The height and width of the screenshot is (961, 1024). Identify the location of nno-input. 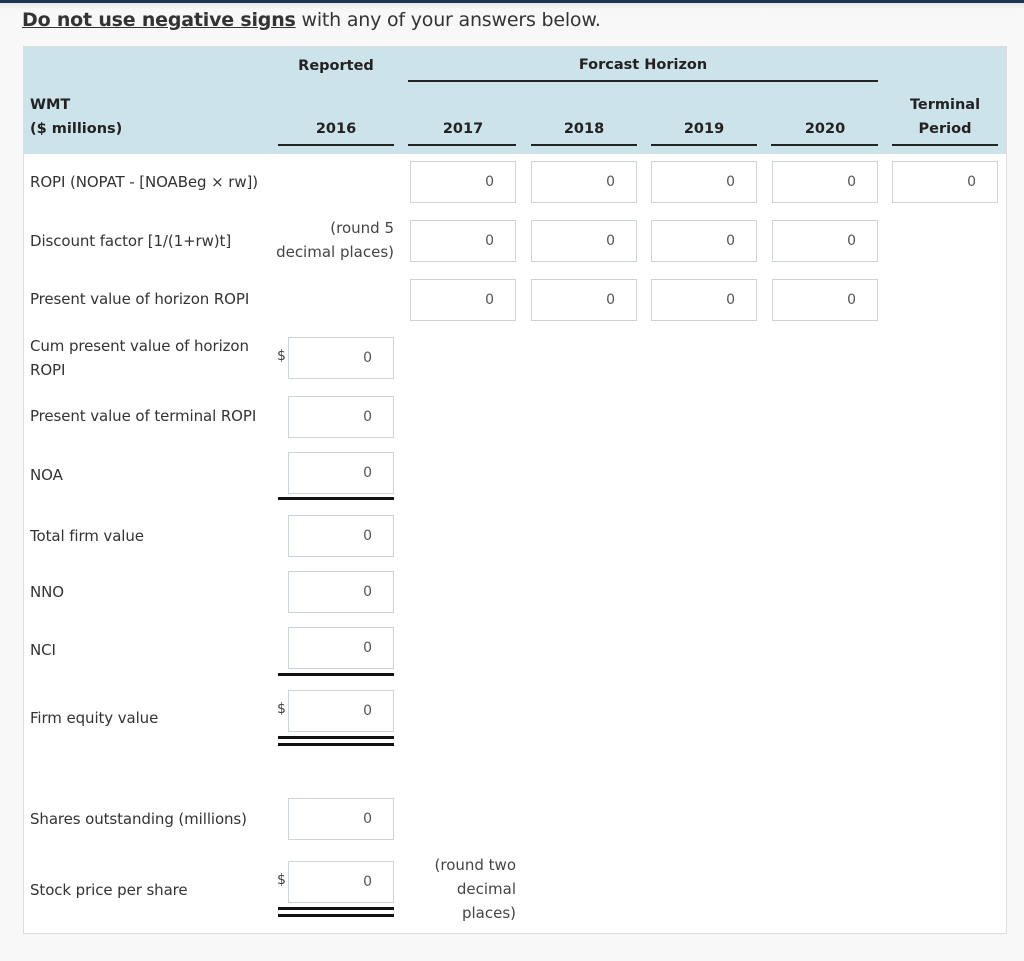
(341, 592).